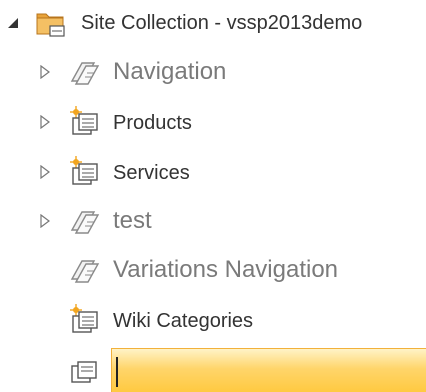  I want to click on tree-node-label: Variations Navigation, so click(226, 269).